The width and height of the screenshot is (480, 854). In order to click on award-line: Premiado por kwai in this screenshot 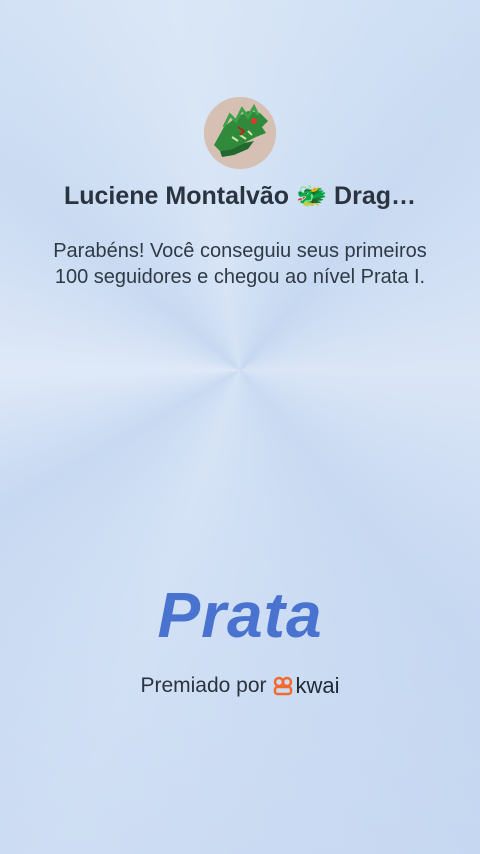, I will do `click(240, 686)`.